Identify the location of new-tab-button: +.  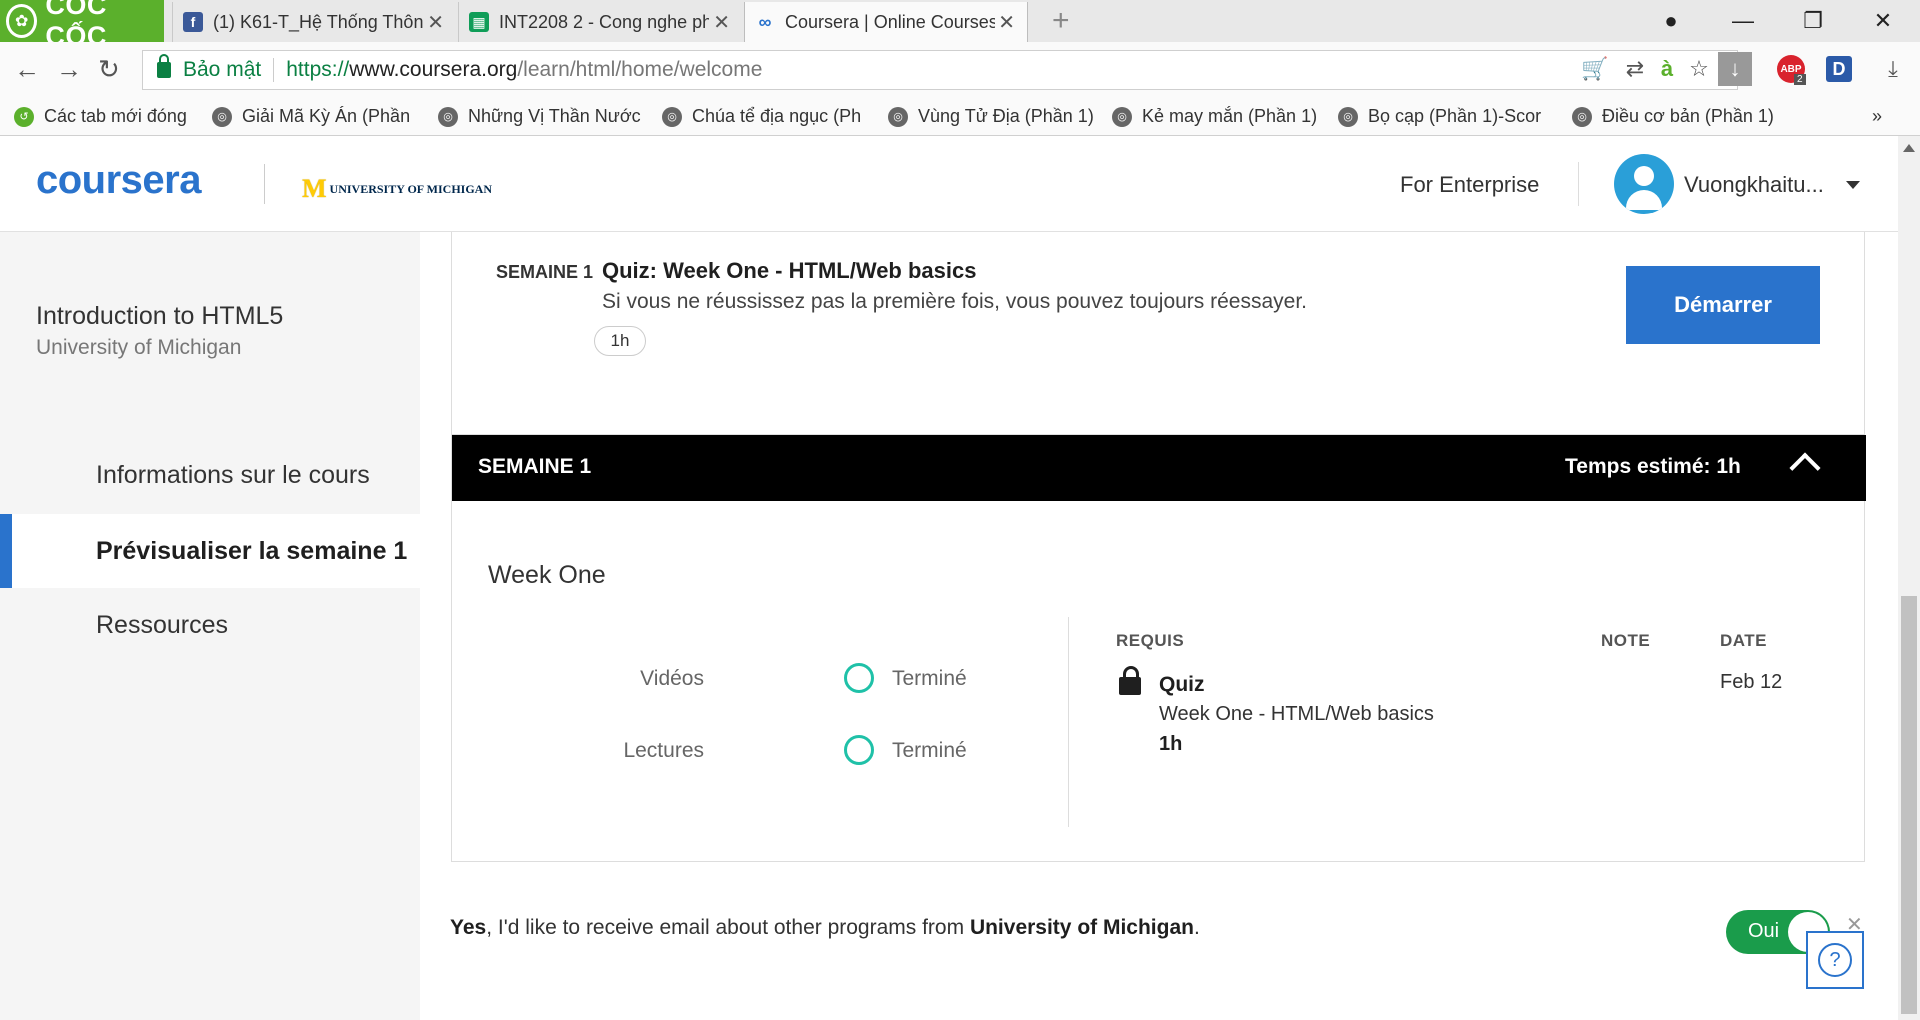
(1061, 21).